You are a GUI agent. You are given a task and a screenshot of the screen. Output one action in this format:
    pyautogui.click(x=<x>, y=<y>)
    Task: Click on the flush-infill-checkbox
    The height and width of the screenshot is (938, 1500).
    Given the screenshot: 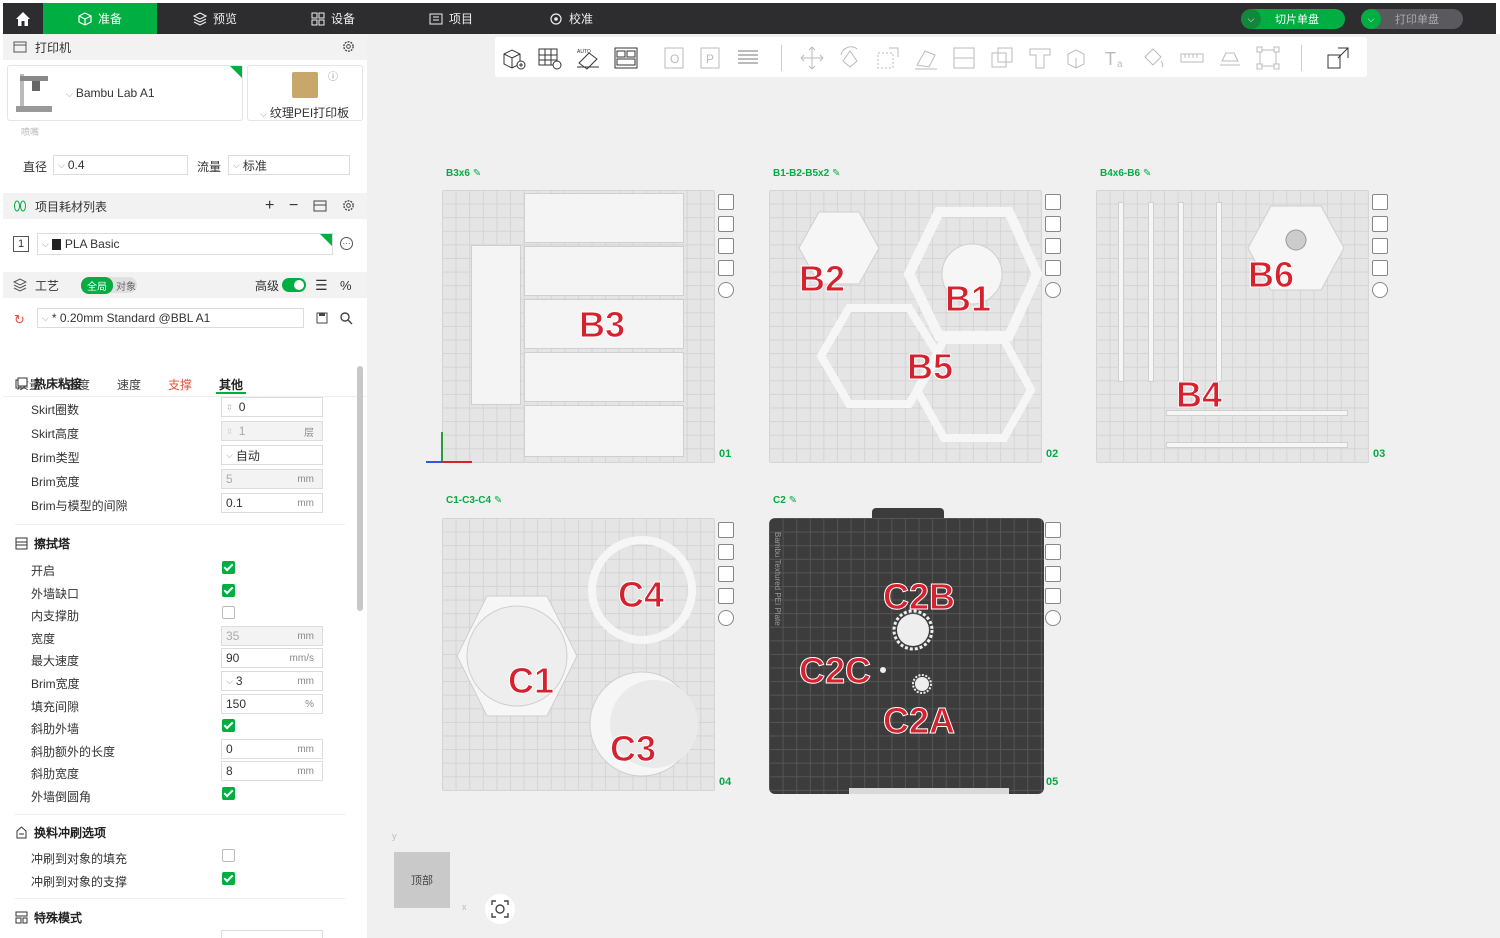 What is the action you would take?
    pyautogui.click(x=228, y=855)
    